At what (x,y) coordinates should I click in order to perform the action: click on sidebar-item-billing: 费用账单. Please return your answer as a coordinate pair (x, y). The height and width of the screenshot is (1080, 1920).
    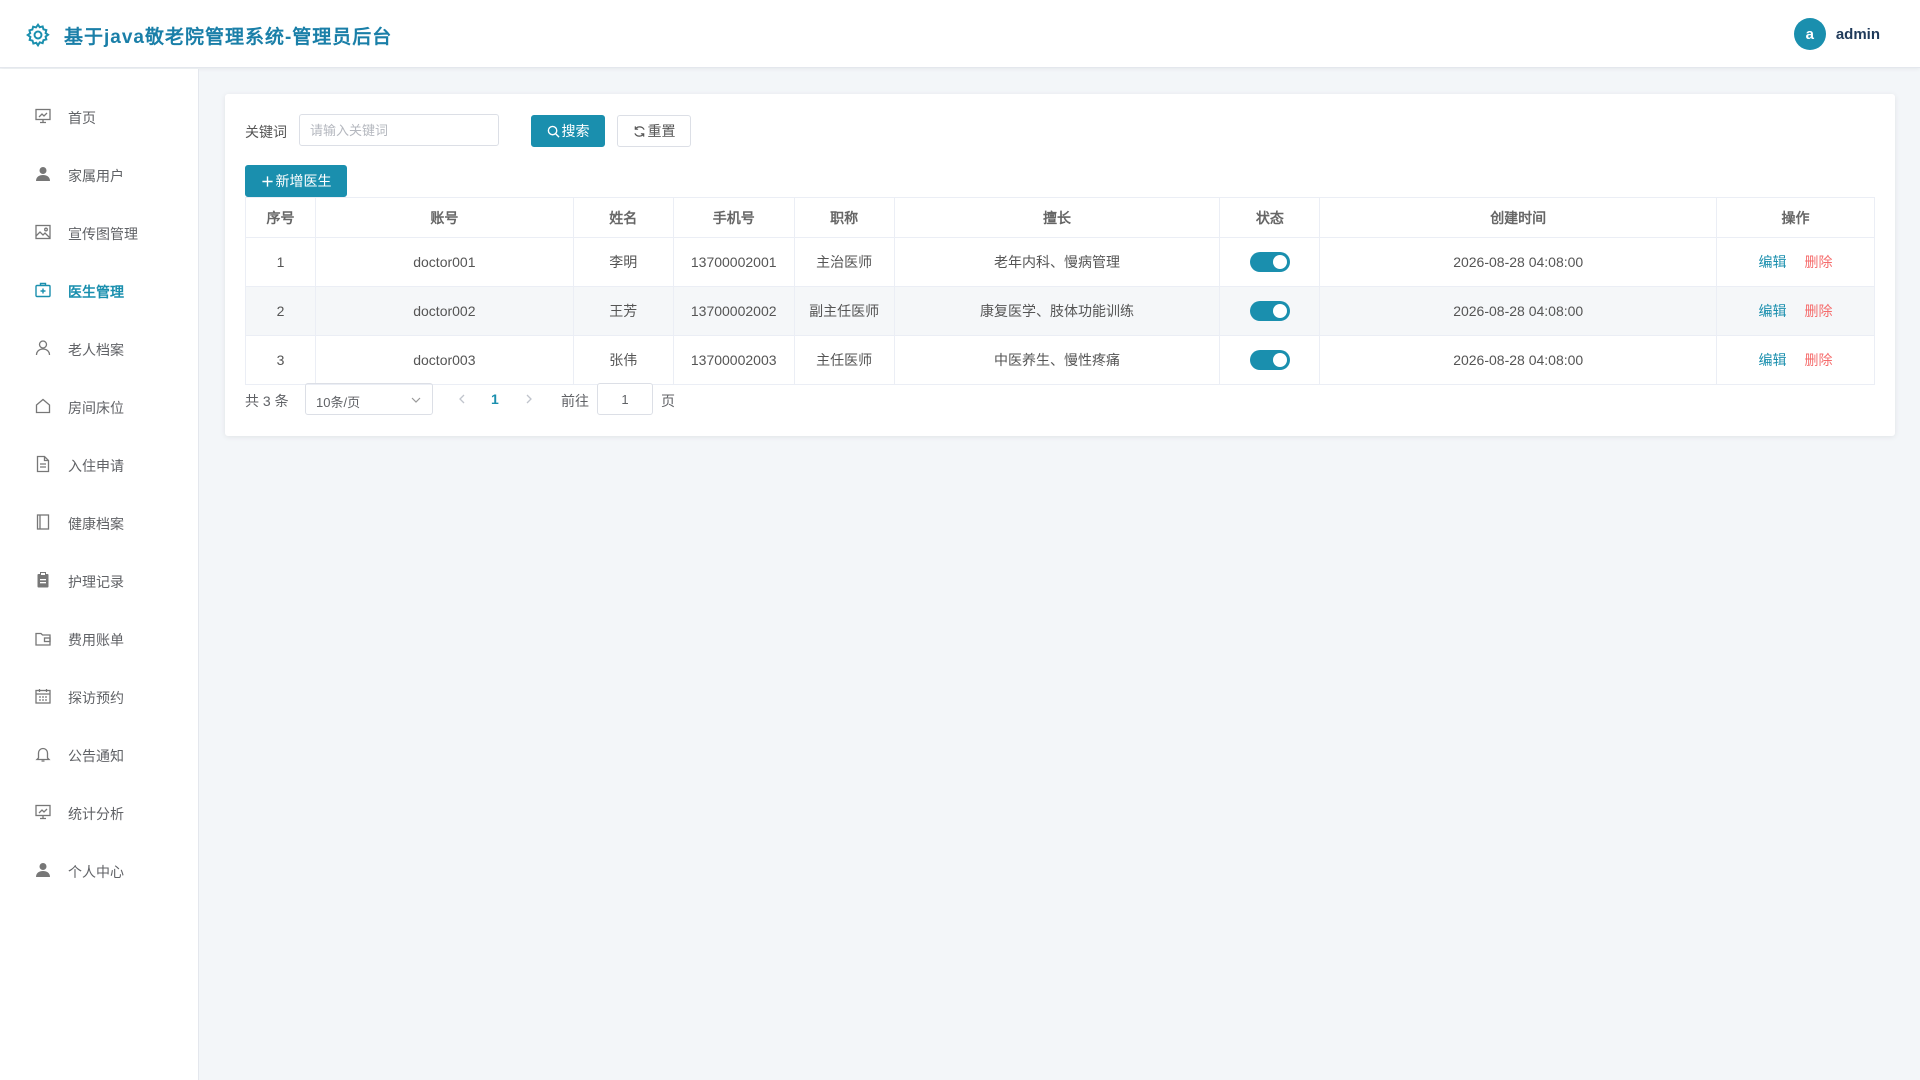
    Looking at the image, I should click on (99, 638).